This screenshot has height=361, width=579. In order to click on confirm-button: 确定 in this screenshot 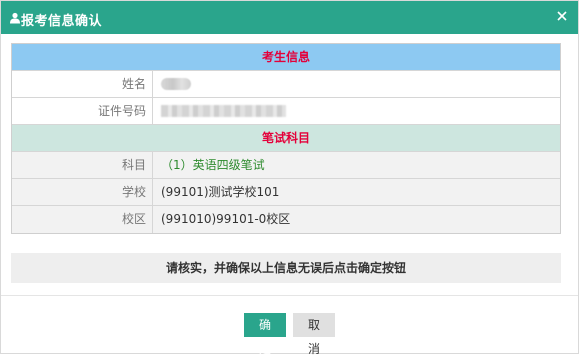, I will do `click(265, 334)`.